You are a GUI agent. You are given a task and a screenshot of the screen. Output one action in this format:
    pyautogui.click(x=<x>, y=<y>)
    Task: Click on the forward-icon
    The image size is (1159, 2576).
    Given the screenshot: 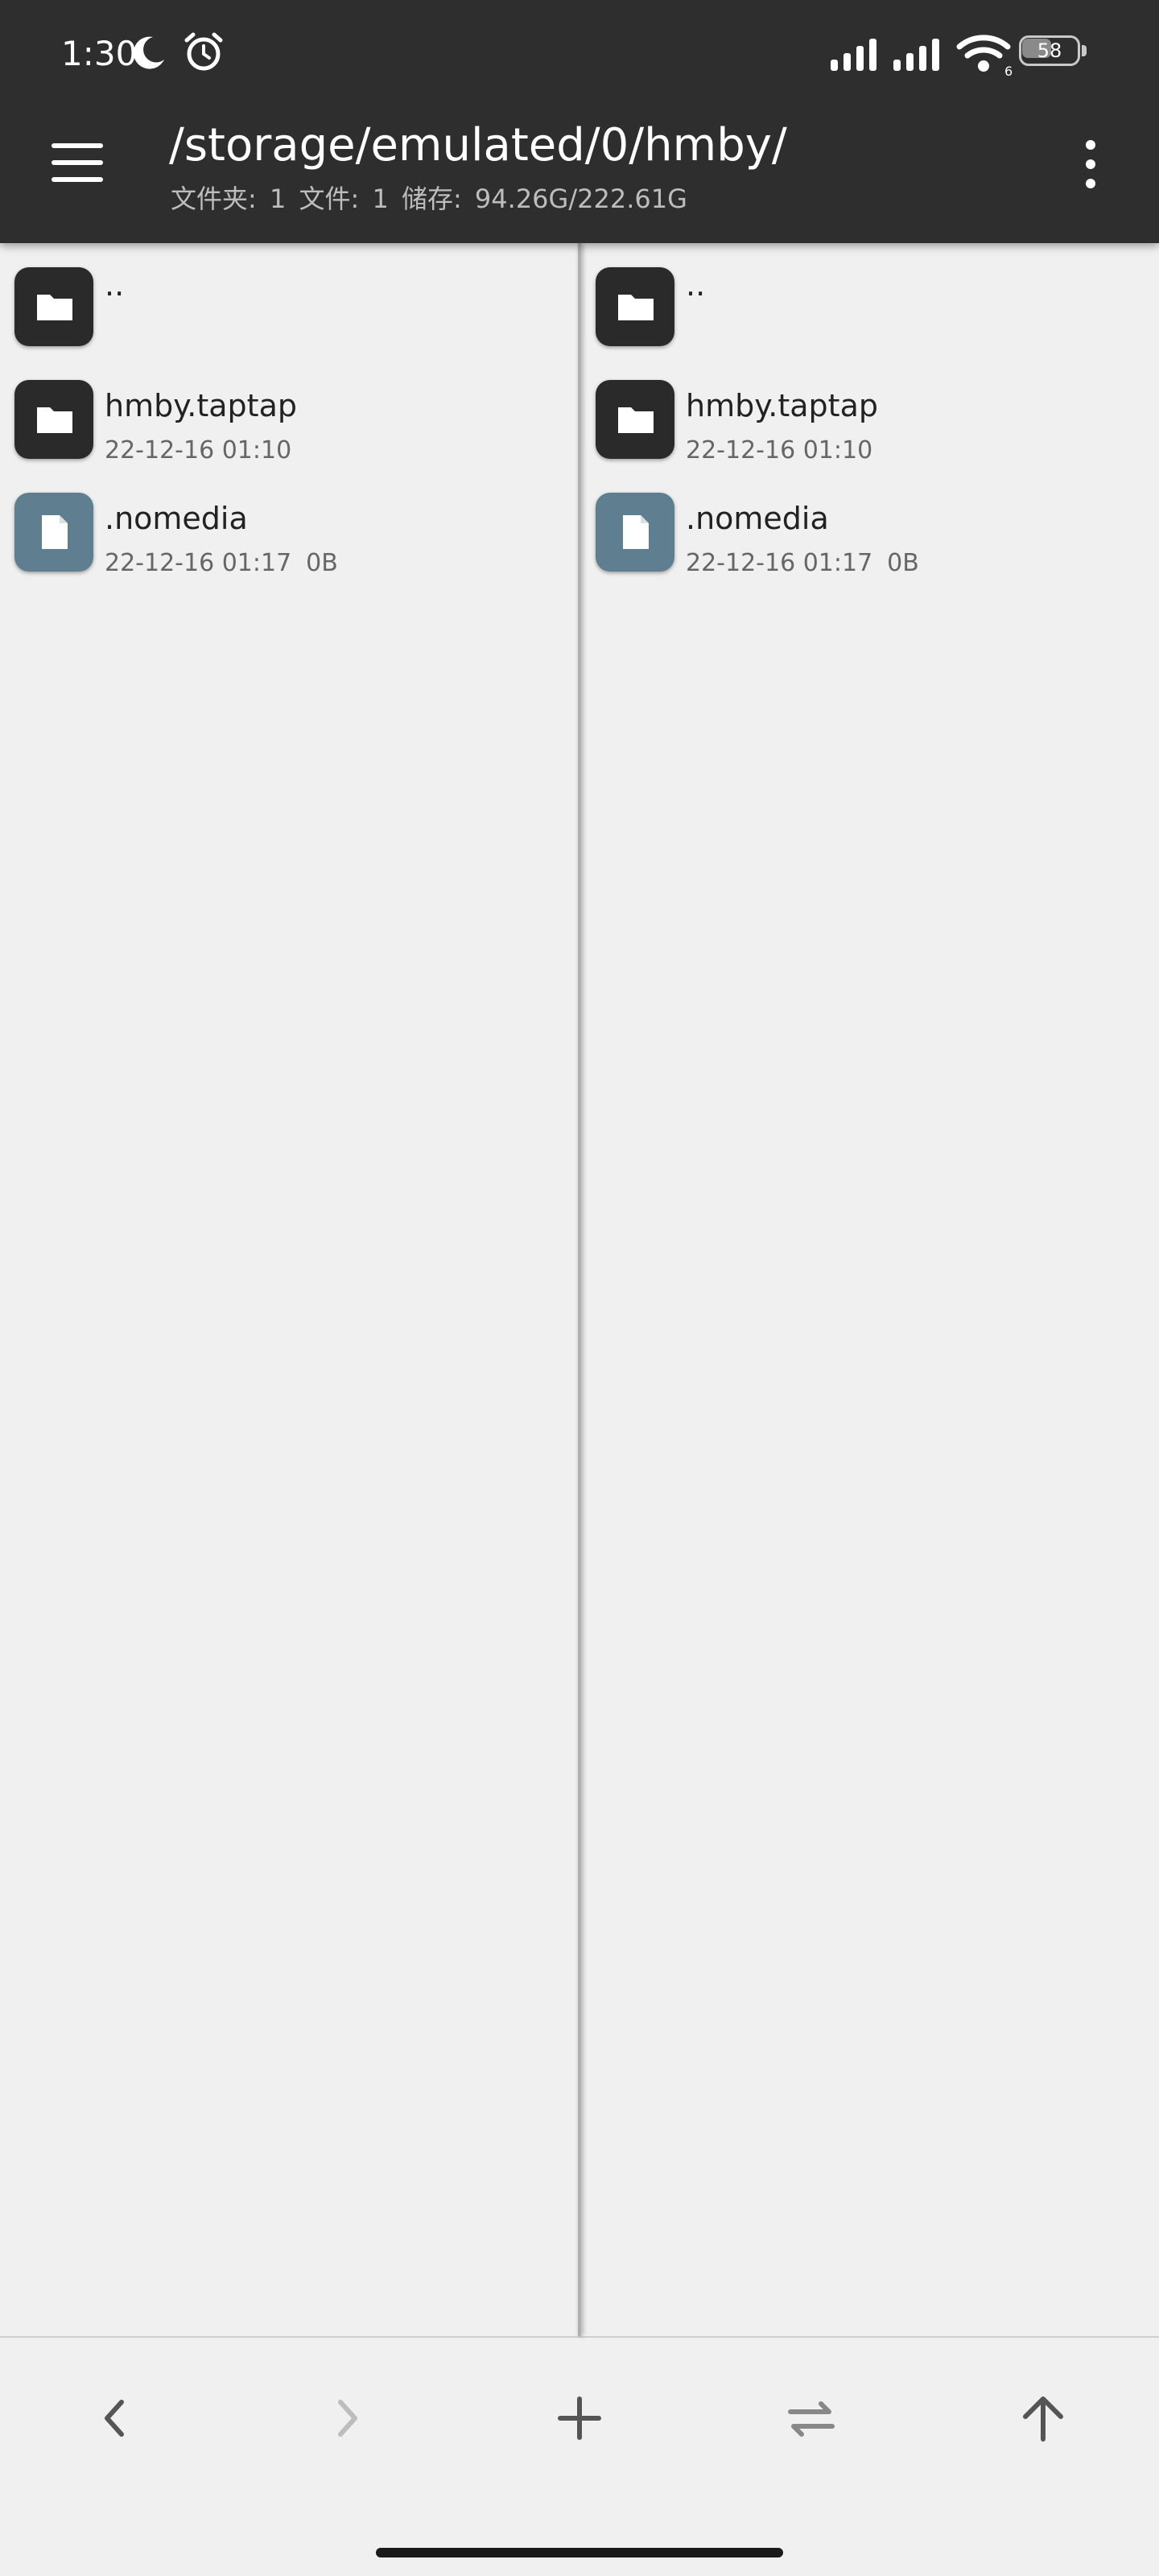 What is the action you would take?
    pyautogui.click(x=347, y=2418)
    